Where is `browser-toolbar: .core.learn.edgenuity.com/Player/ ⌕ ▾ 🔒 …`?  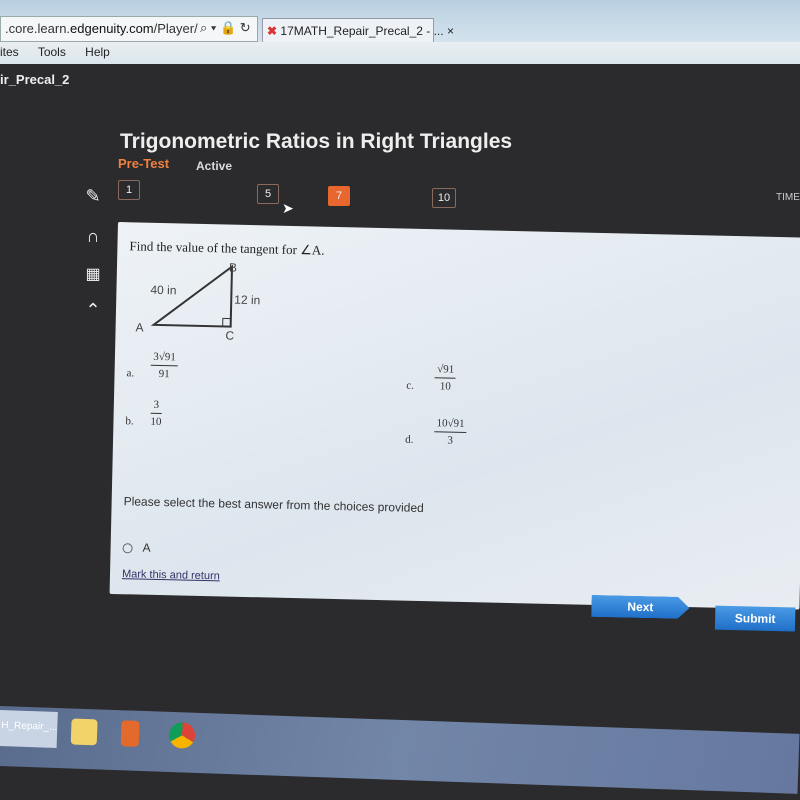 browser-toolbar: .core.learn.edgenuity.com/Player/ ⌕ ▾ 🔒 … is located at coordinates (400, 21).